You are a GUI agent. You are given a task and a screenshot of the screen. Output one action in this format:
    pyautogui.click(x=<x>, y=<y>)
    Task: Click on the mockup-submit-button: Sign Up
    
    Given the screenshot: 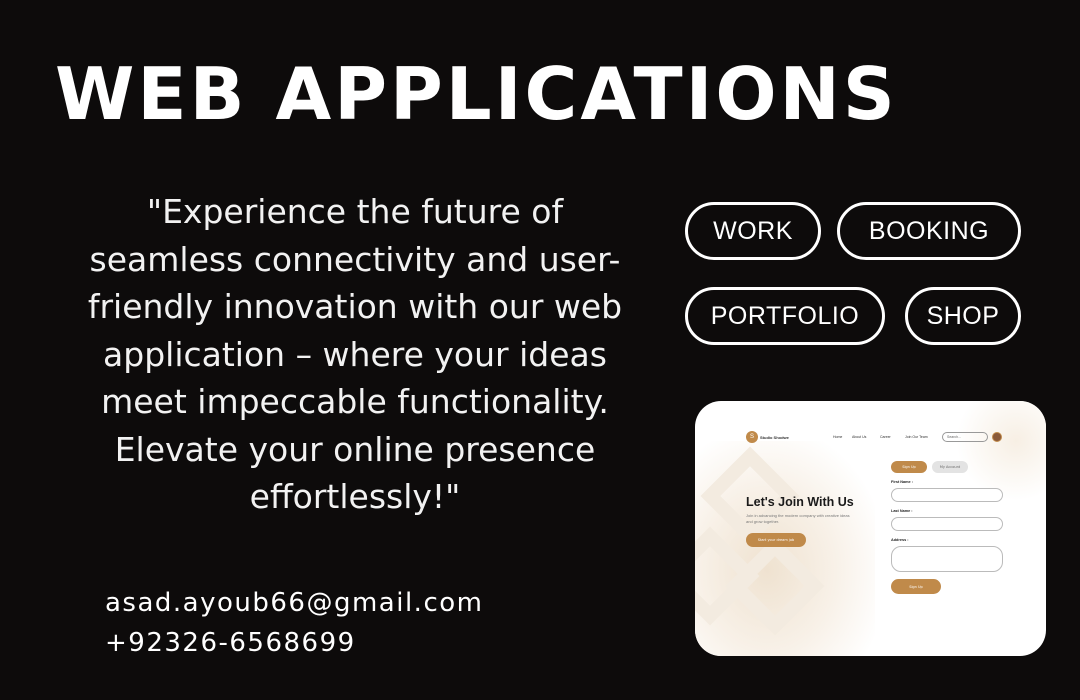 What is the action you would take?
    pyautogui.click(x=916, y=586)
    